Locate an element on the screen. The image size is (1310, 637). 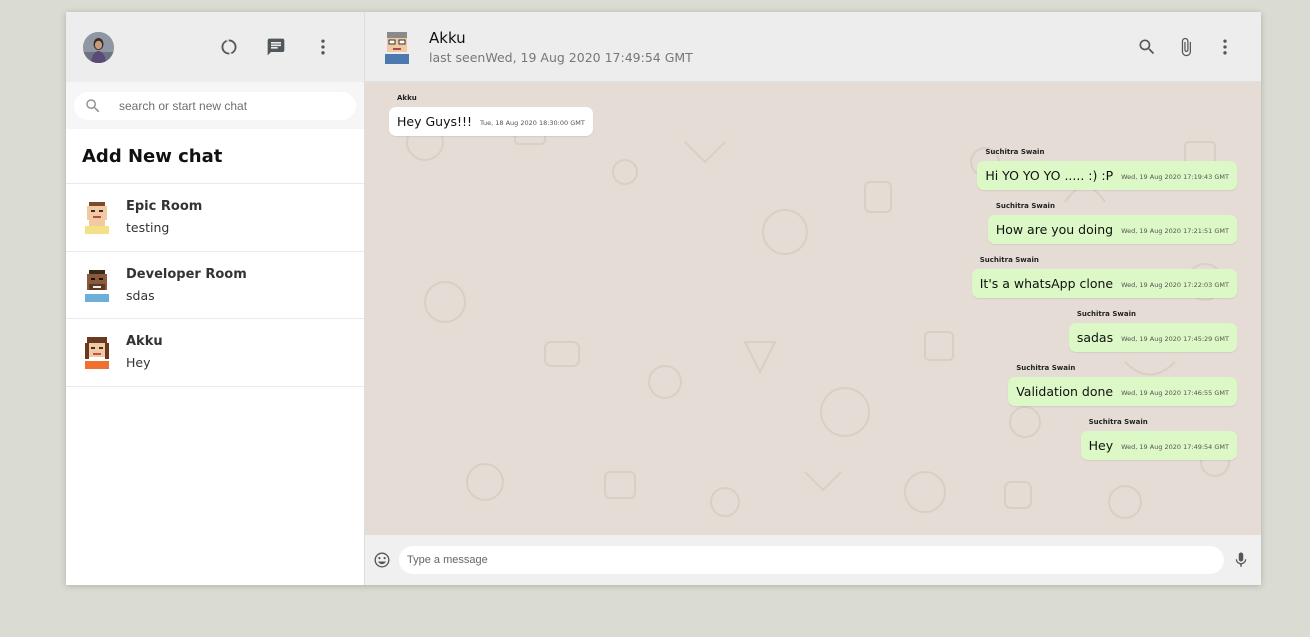
chat-last-message: testing is located at coordinates (148, 228).